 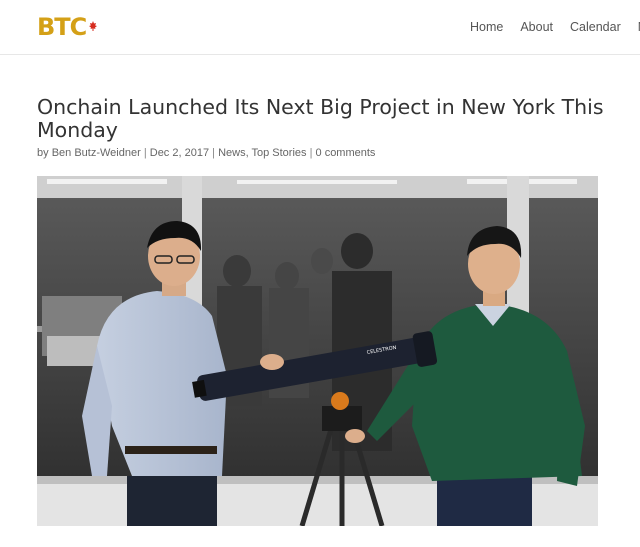 I want to click on post-date: Dec 2, 2017, so click(x=179, y=153).